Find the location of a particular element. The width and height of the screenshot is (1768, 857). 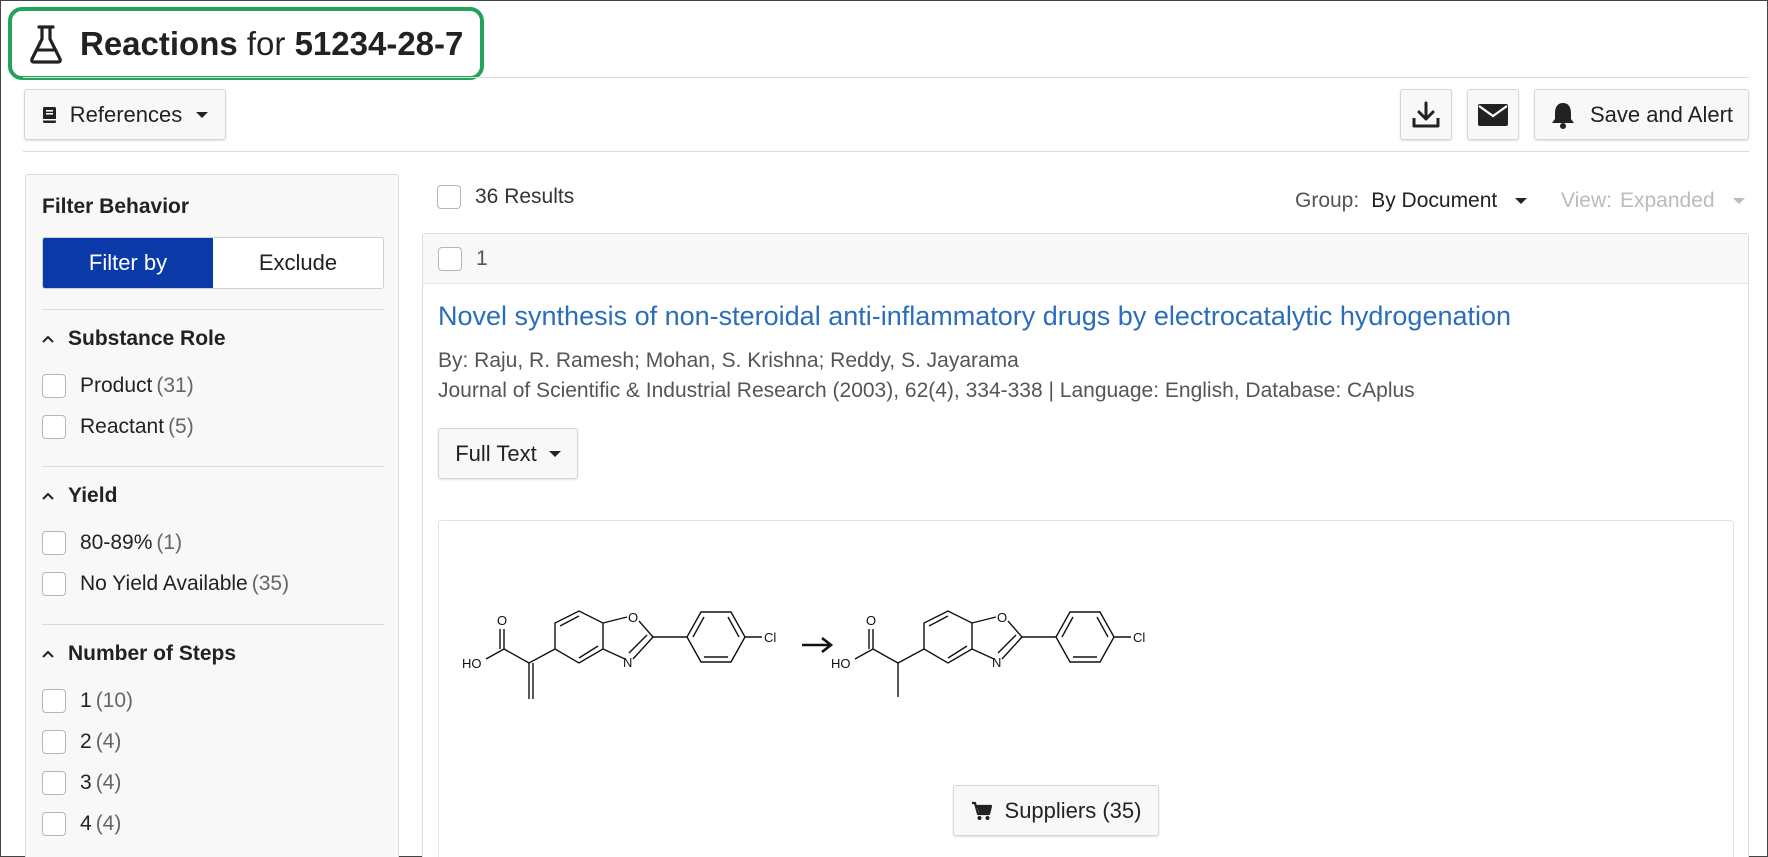

option-label: Reactant is located at coordinates (122, 426).